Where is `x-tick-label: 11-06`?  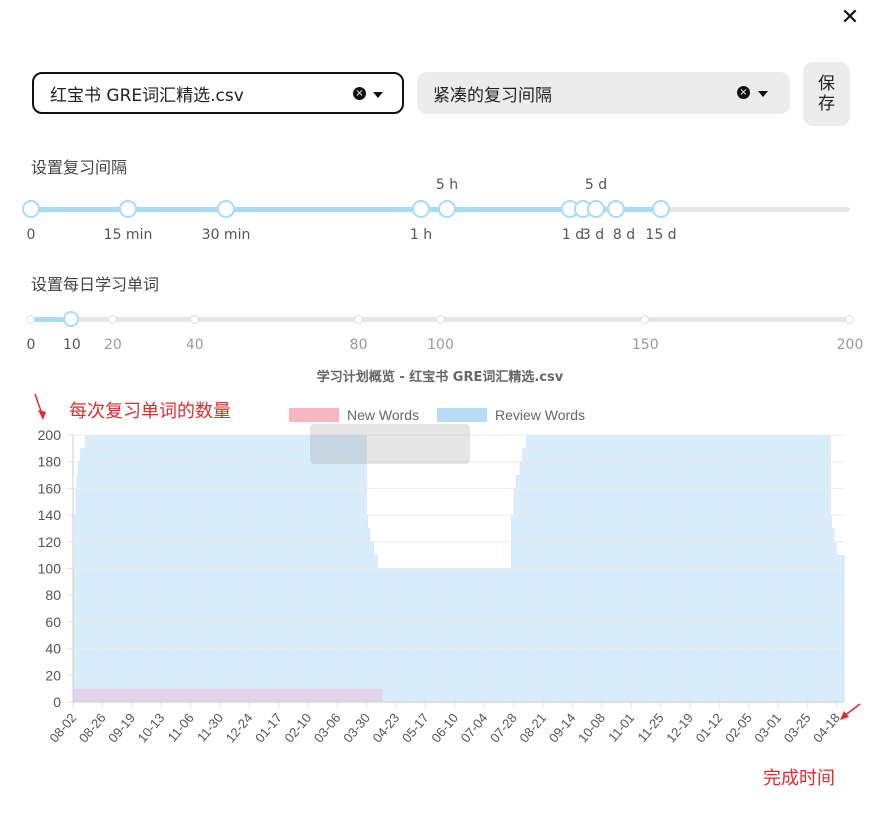
x-tick-label: 11-06 is located at coordinates (181, 727).